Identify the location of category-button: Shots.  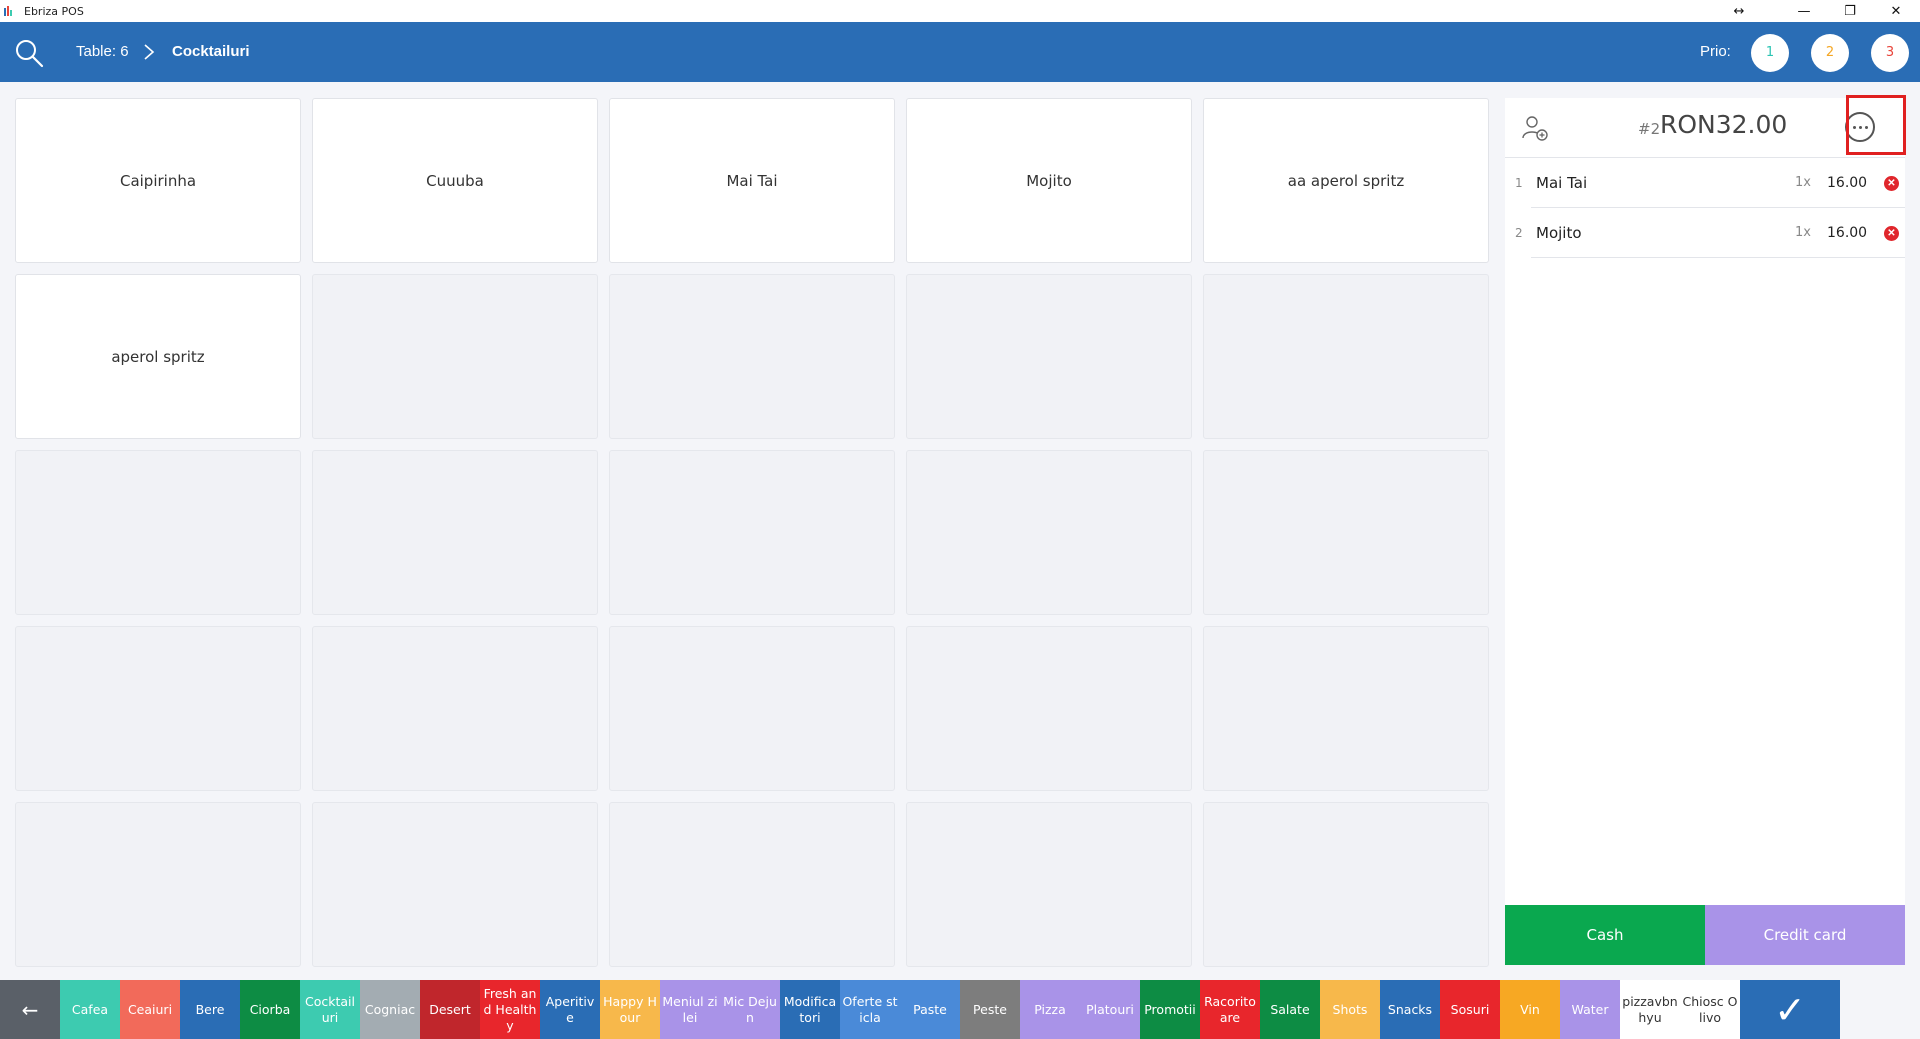
(1350, 1009).